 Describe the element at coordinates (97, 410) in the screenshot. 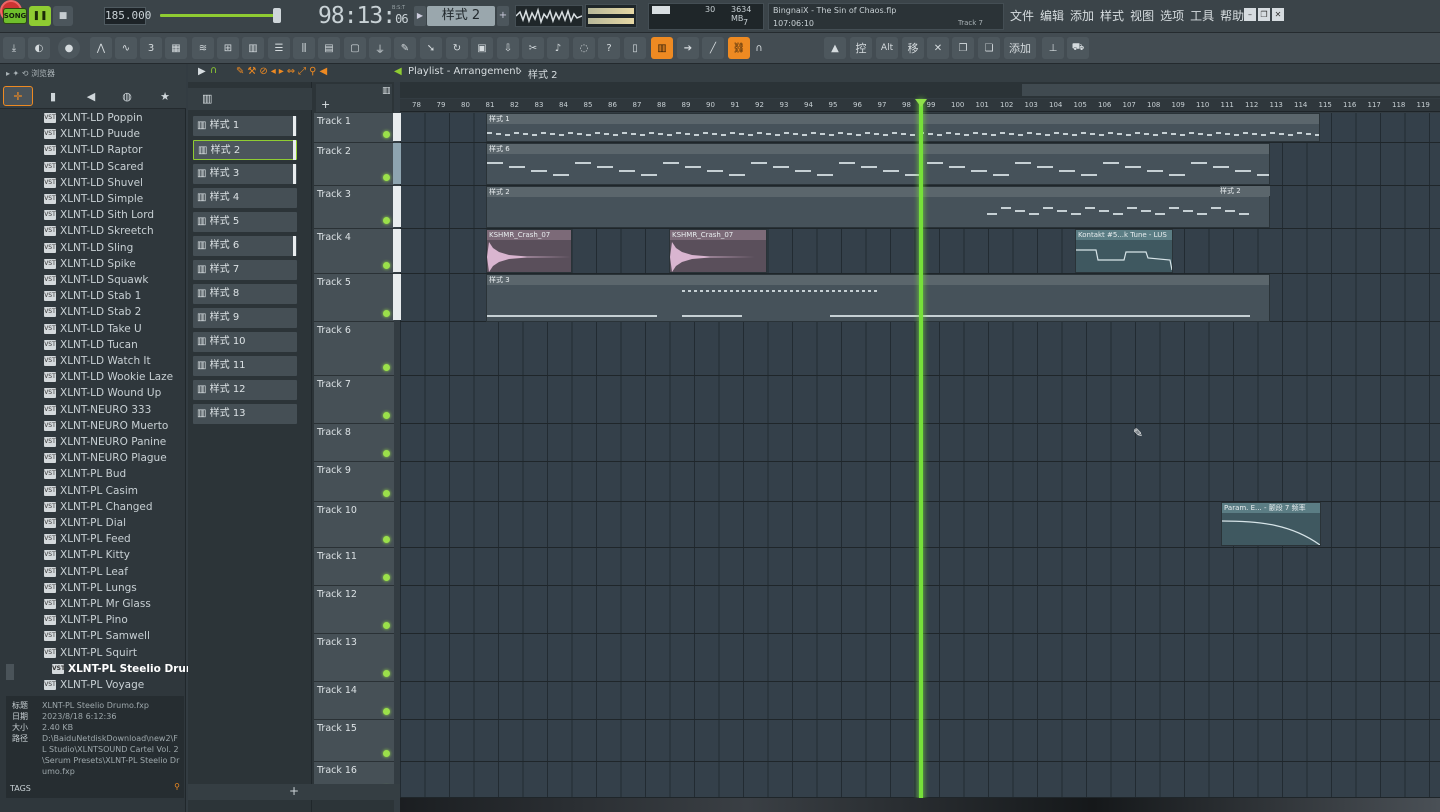

I see `browser-item: VST XLNT-NEURO 333` at that location.